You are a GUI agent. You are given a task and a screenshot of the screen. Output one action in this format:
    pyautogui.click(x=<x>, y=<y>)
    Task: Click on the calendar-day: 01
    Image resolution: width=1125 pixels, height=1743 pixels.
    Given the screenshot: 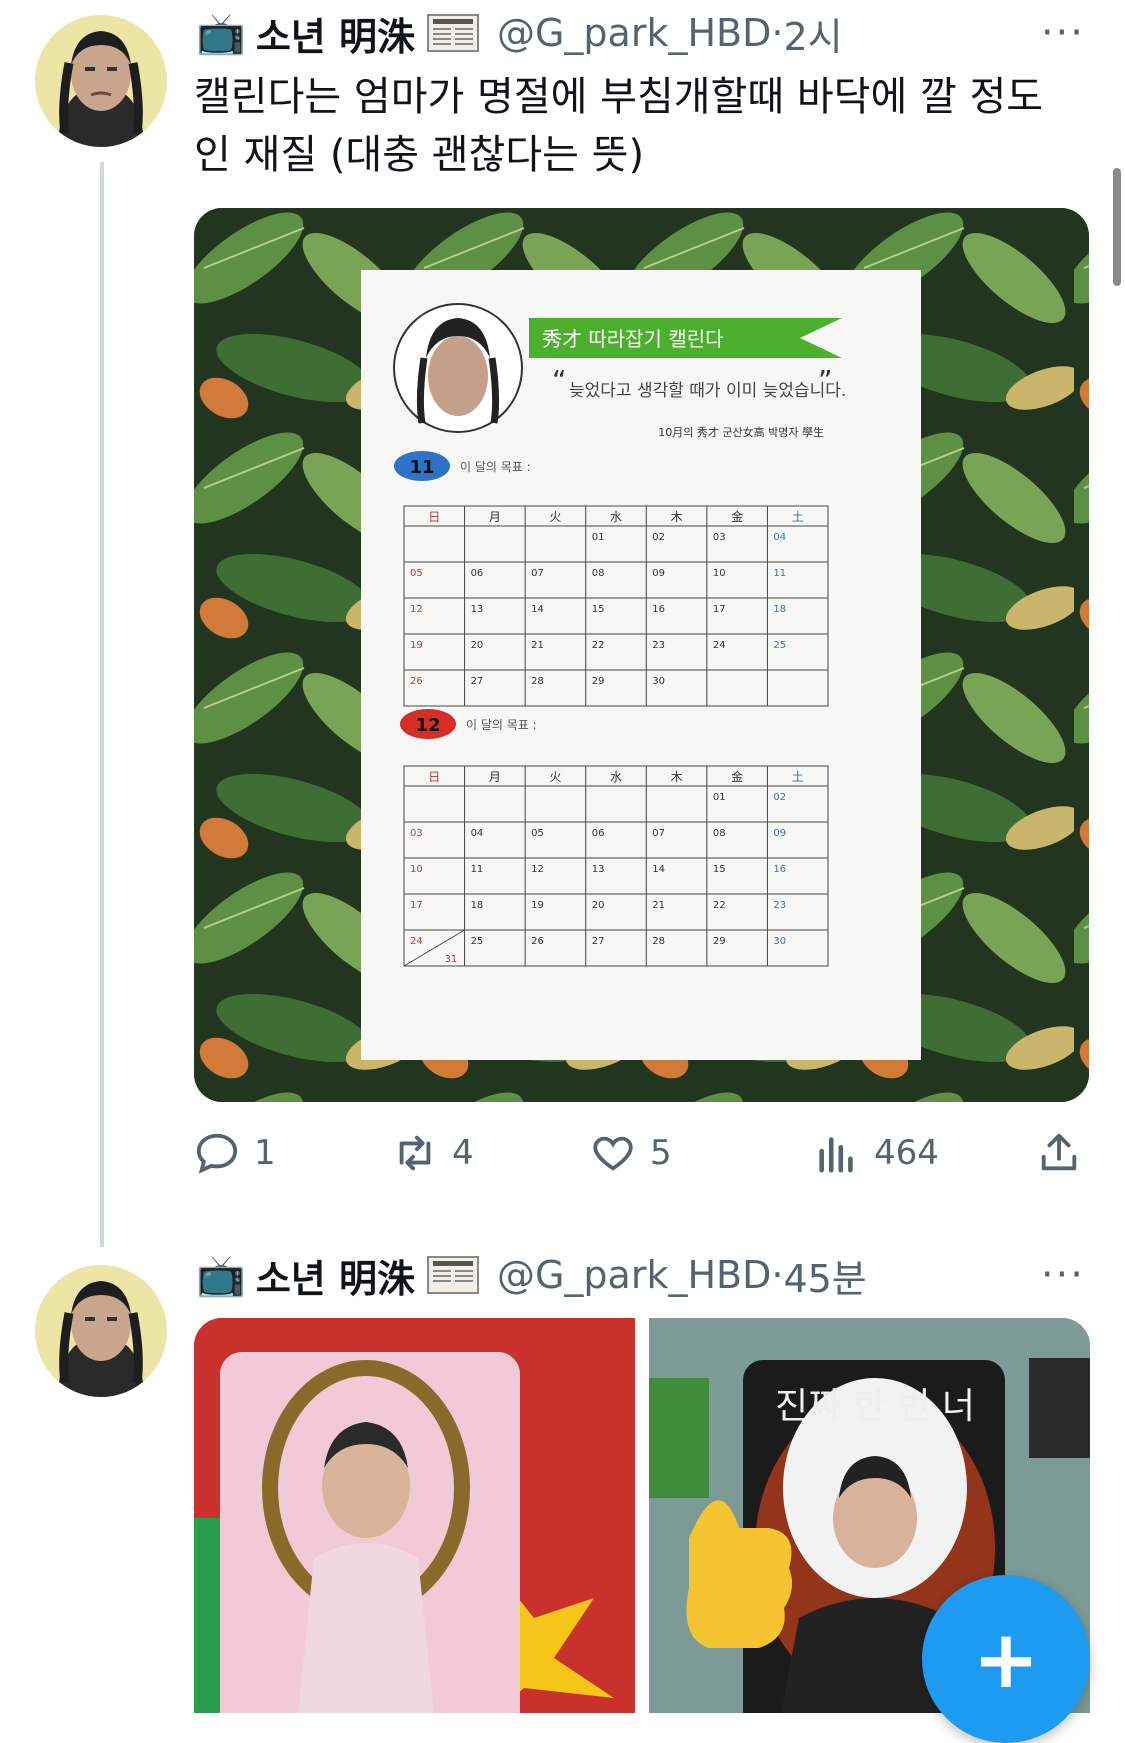 What is the action you would take?
    pyautogui.click(x=598, y=537)
    